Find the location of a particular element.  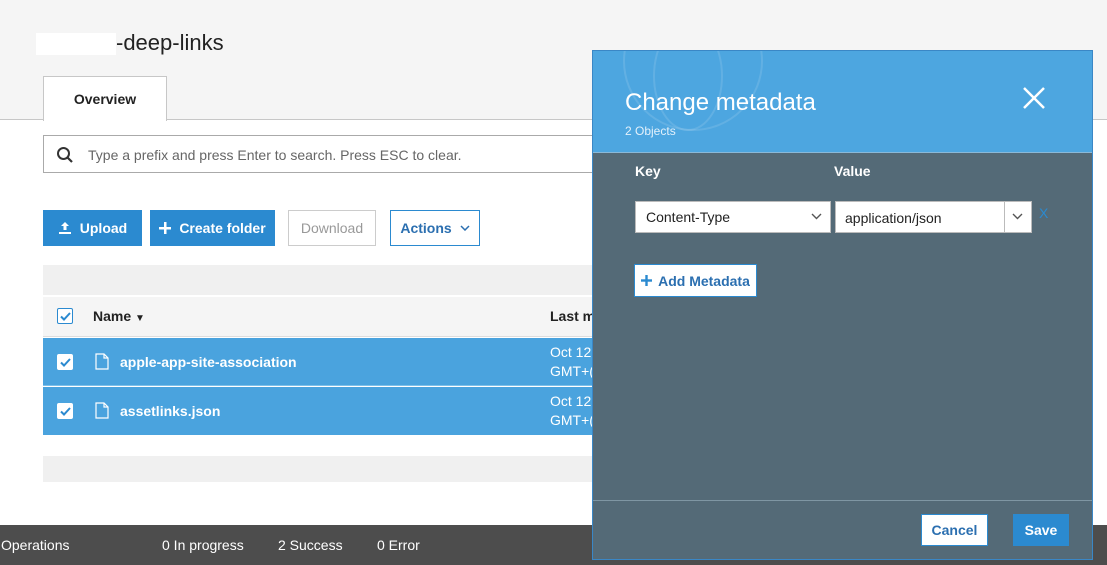

actions-button: Actions is located at coordinates (435, 228).